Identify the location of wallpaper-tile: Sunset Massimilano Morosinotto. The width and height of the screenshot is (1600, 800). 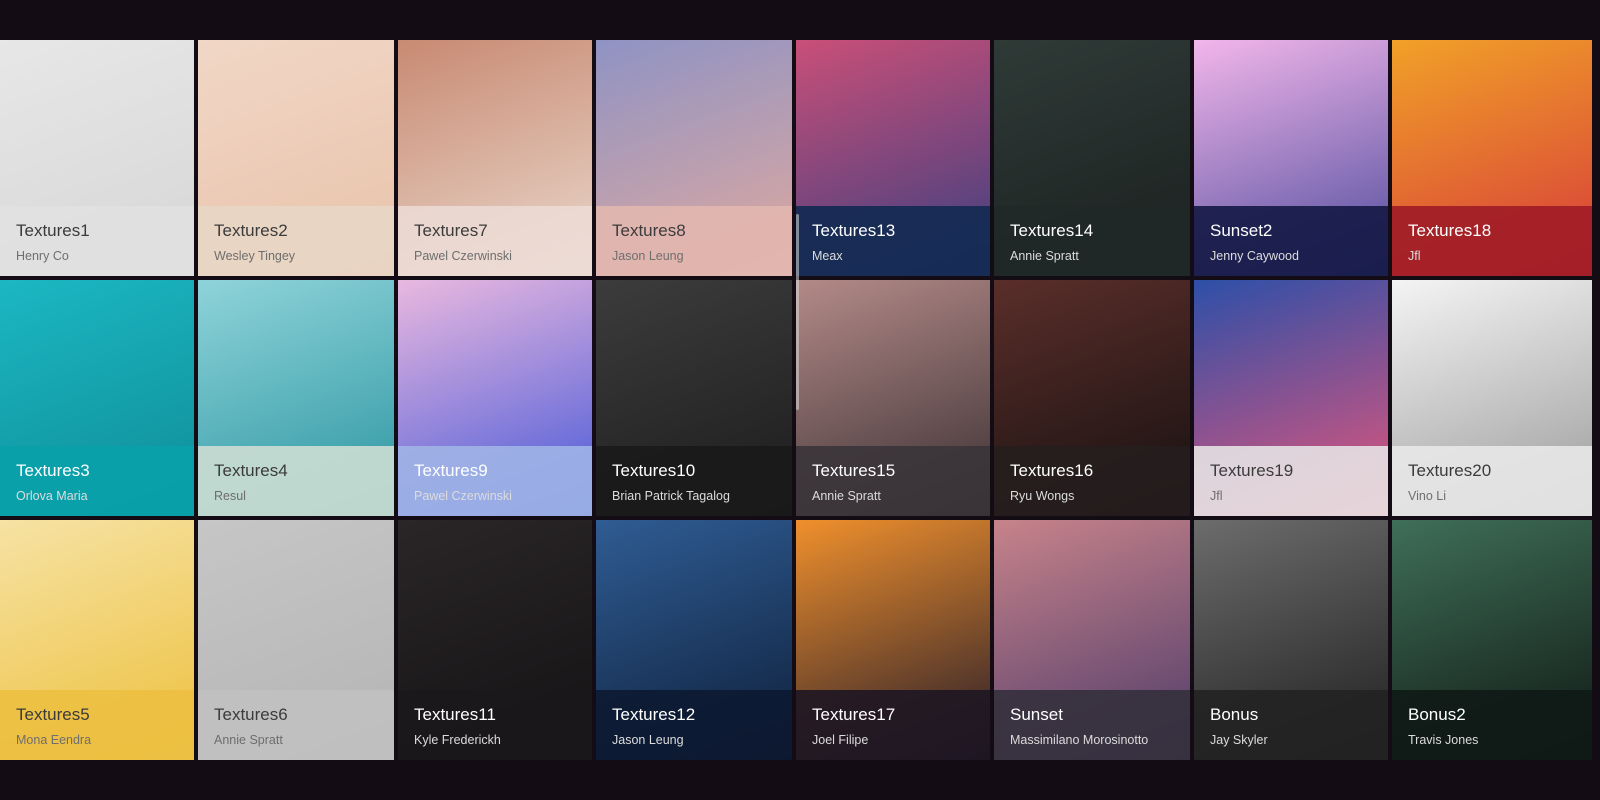
(1092, 640).